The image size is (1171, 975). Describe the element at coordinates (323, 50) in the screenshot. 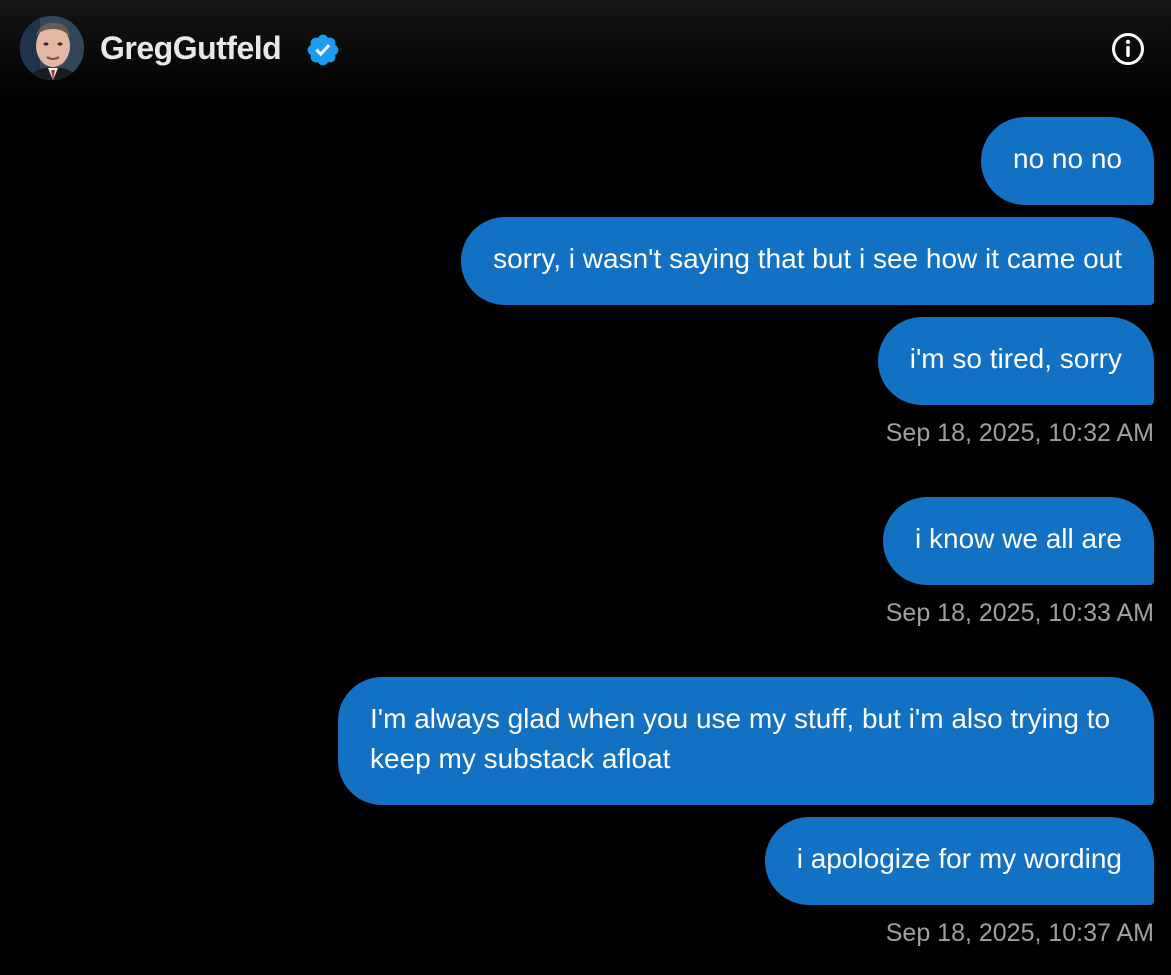

I see `verified-badge-icon` at that location.